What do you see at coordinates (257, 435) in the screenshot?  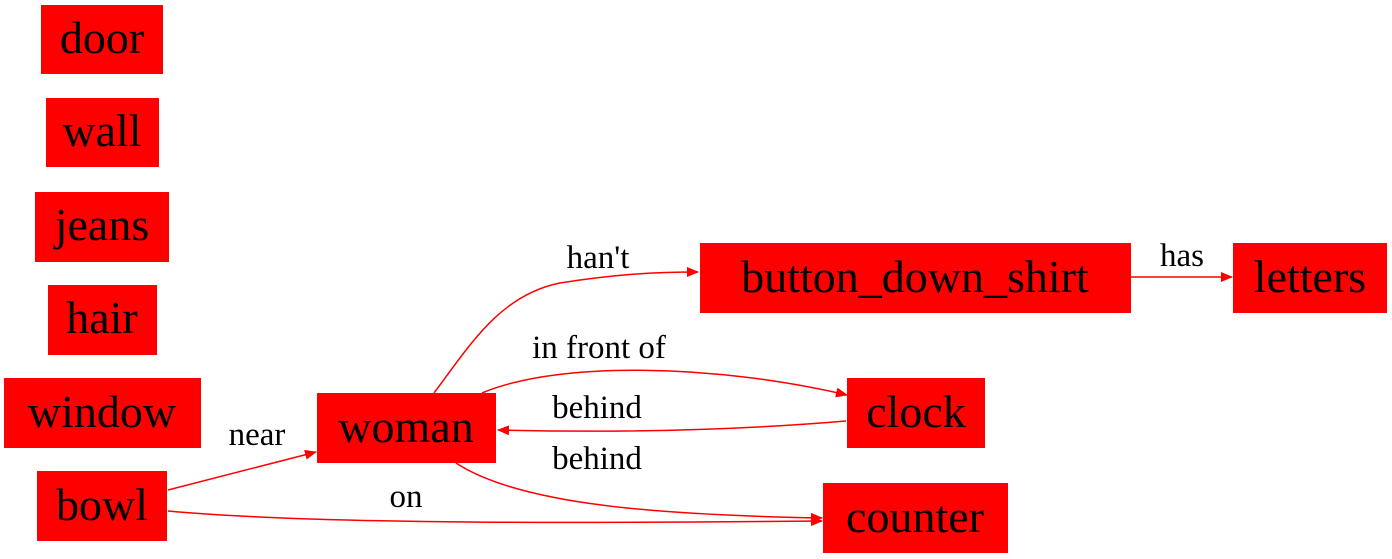 I see `edge-label-near: near` at bounding box center [257, 435].